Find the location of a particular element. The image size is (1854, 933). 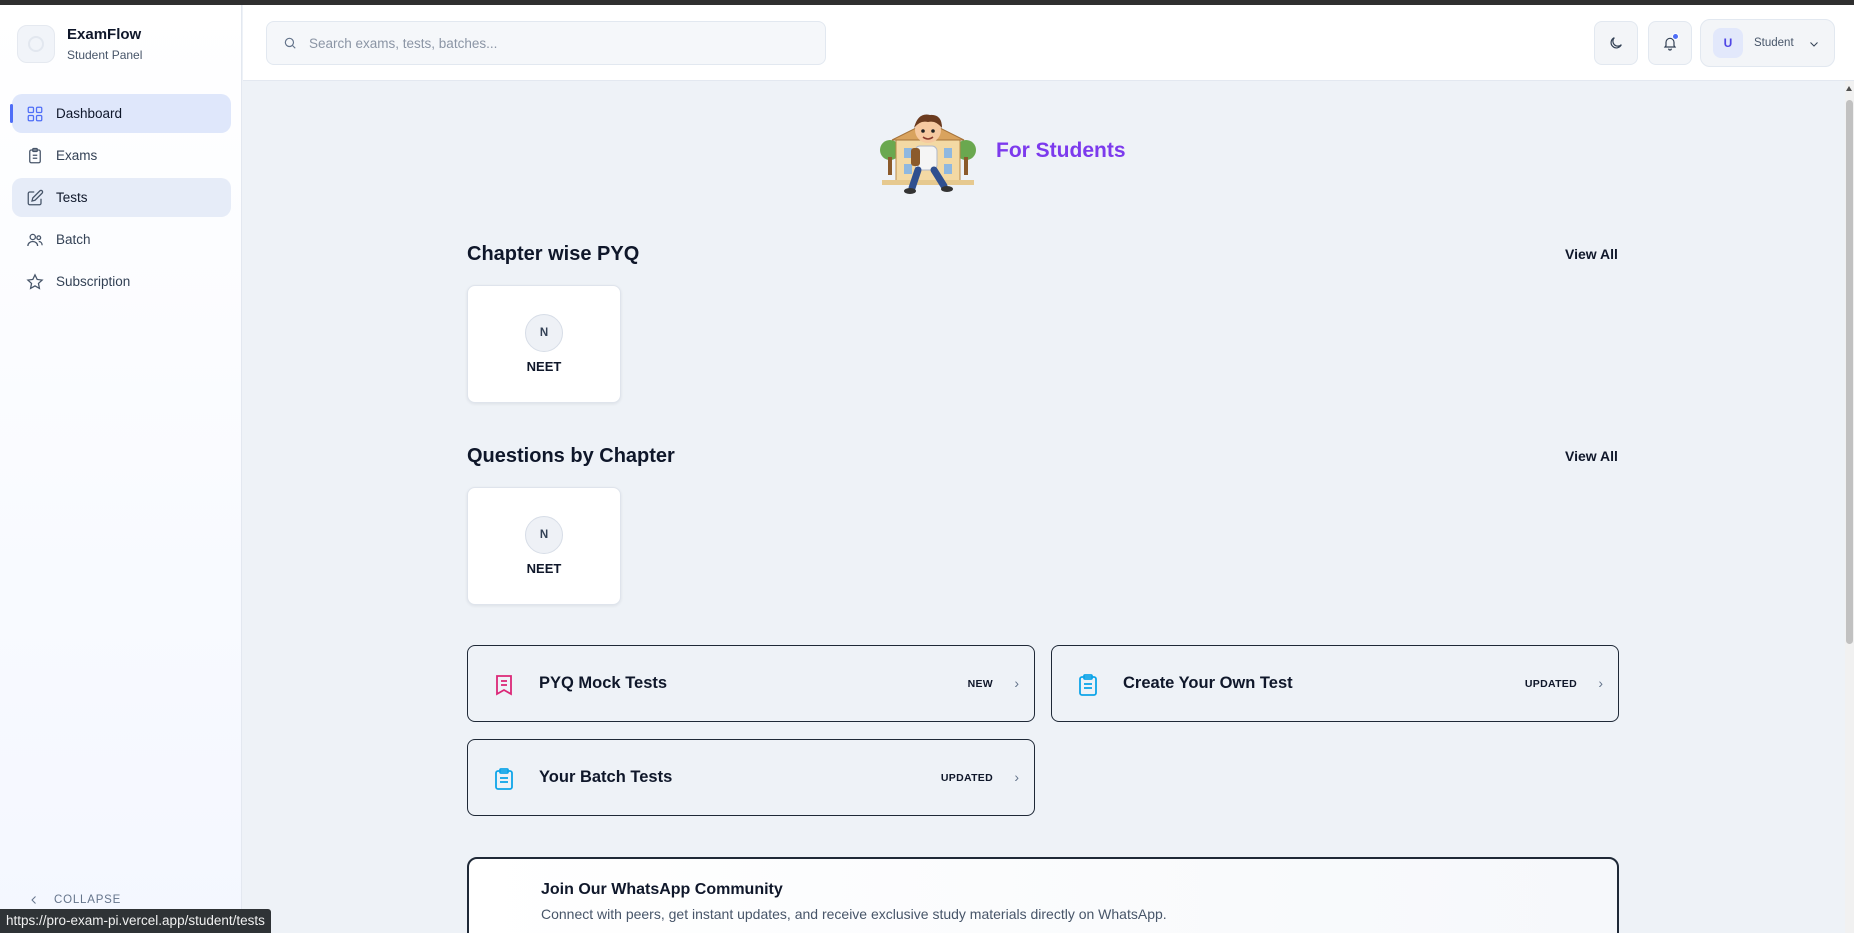

collapse-button: COLLAPSE is located at coordinates (74, 900).